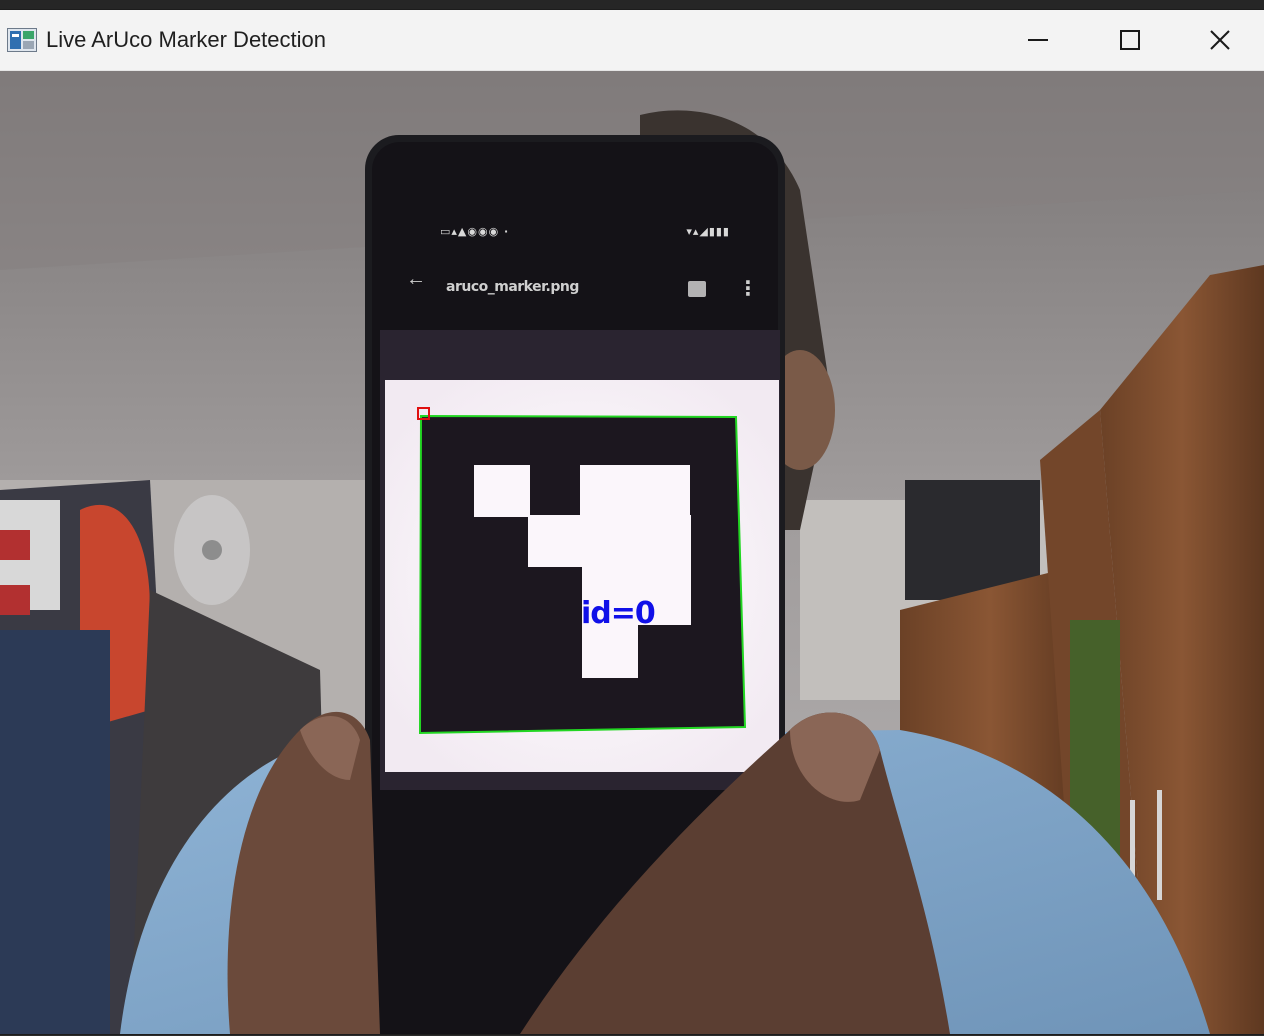  What do you see at coordinates (708, 231) in the screenshot?
I see `phone-status-right: ▾▴◢▮▮▮` at bounding box center [708, 231].